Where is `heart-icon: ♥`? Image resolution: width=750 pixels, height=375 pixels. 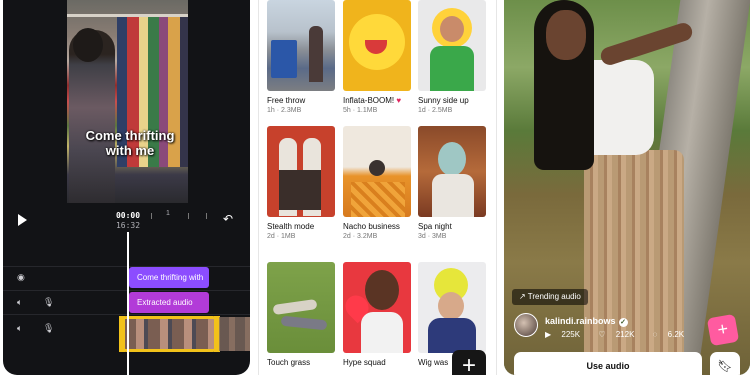 heart-icon: ♥ is located at coordinates (399, 100).